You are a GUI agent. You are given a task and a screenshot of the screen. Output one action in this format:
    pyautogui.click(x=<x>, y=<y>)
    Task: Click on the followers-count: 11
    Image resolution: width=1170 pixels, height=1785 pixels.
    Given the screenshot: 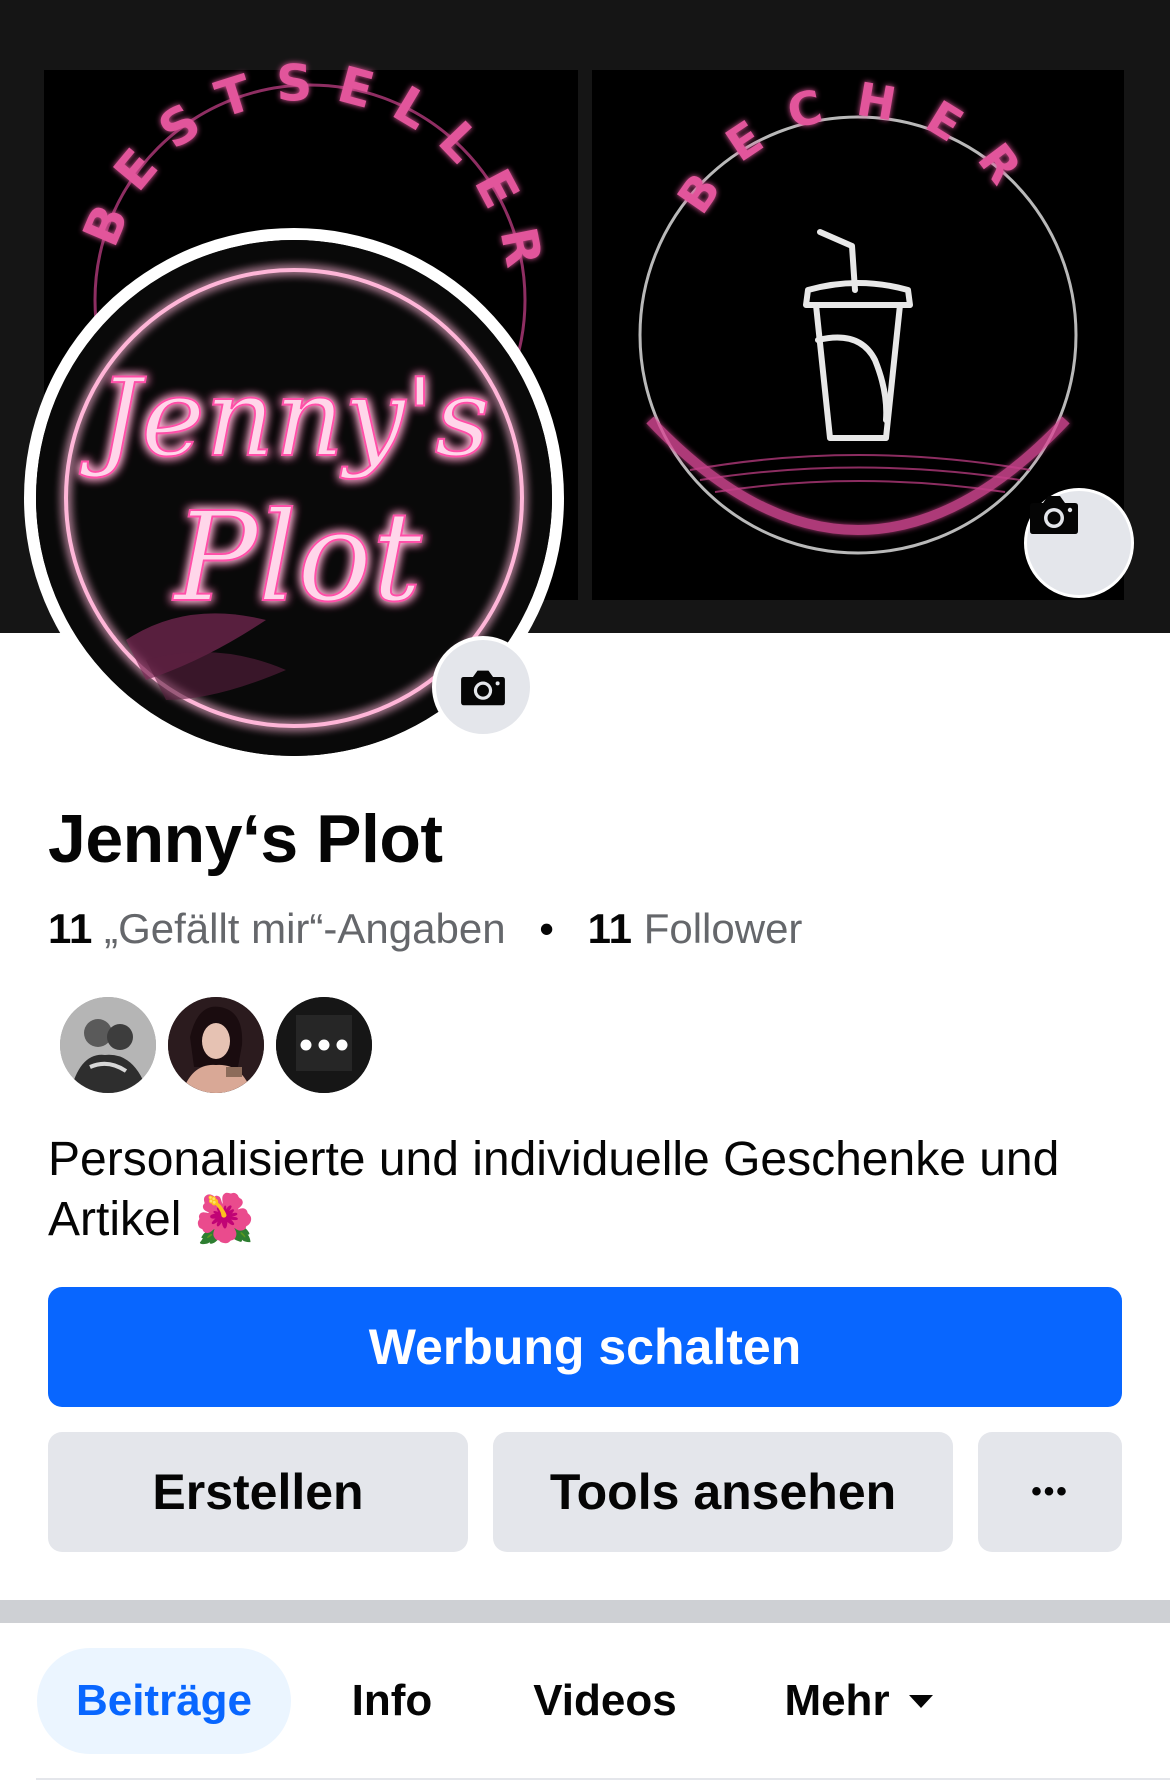 What is the action you would take?
    pyautogui.click(x=610, y=928)
    